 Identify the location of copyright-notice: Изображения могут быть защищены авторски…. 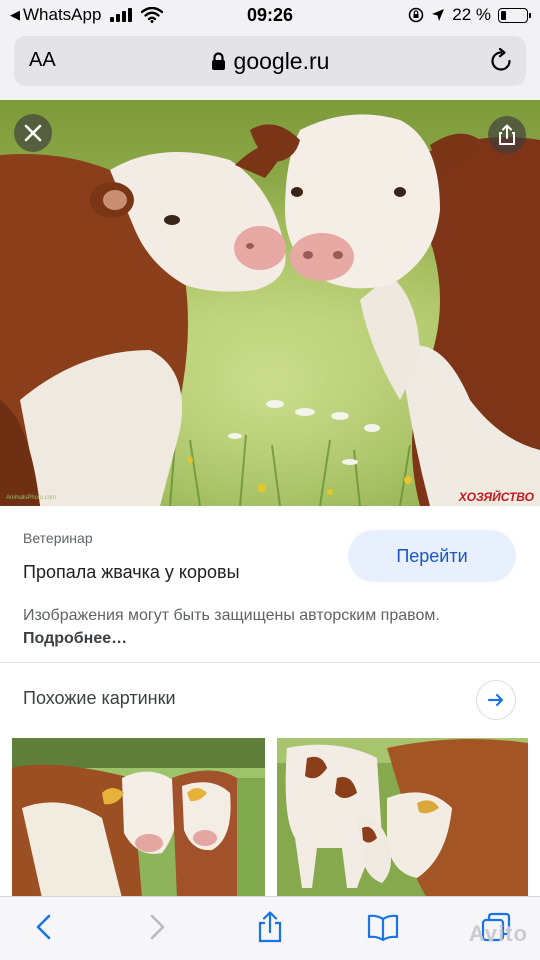
(263, 627).